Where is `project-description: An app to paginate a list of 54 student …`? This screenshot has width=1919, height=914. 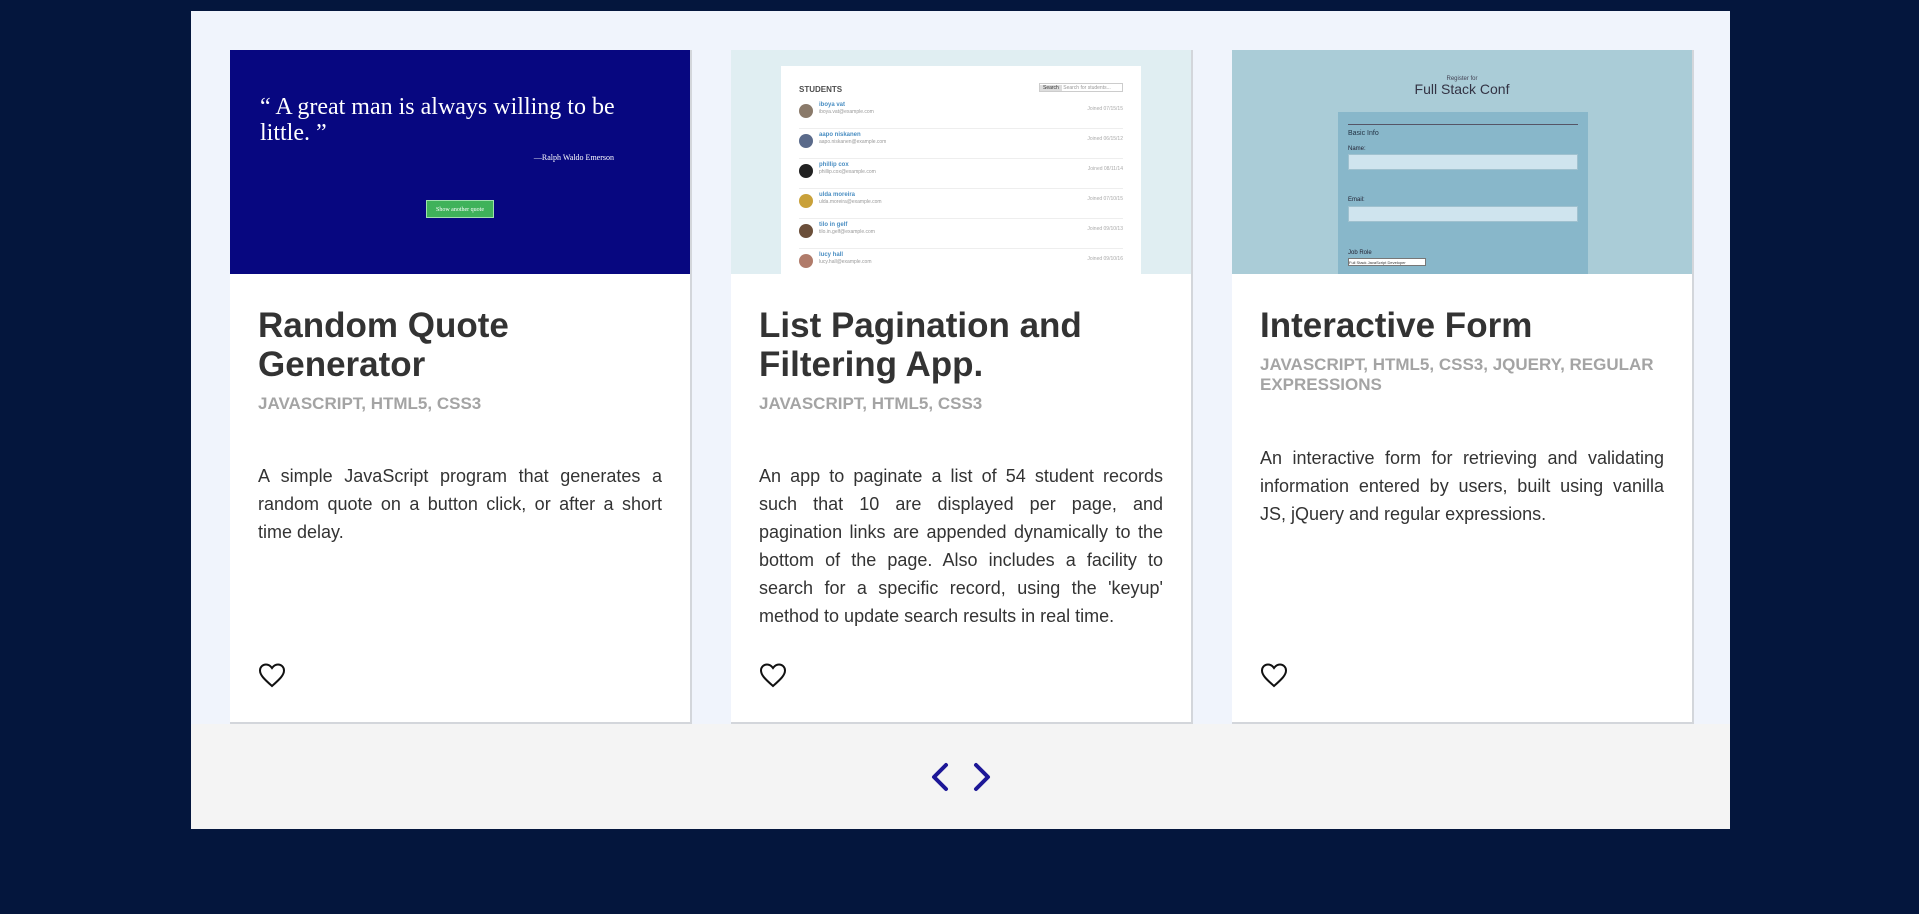
project-description: An app to paginate a list of 54 student … is located at coordinates (961, 546).